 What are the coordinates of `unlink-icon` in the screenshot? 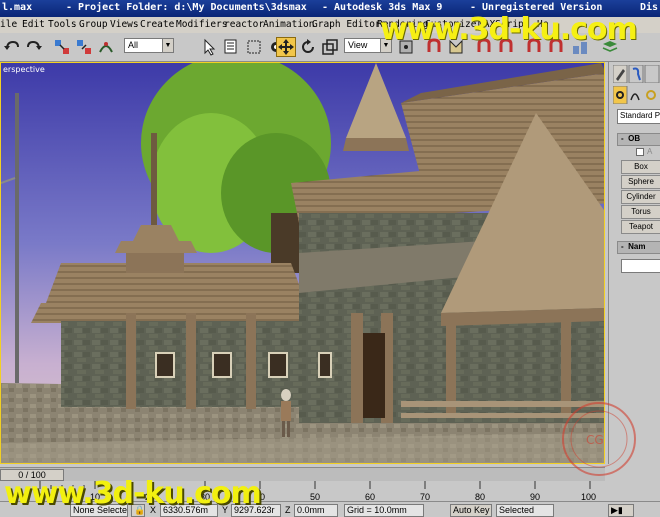 It's located at (84, 47).